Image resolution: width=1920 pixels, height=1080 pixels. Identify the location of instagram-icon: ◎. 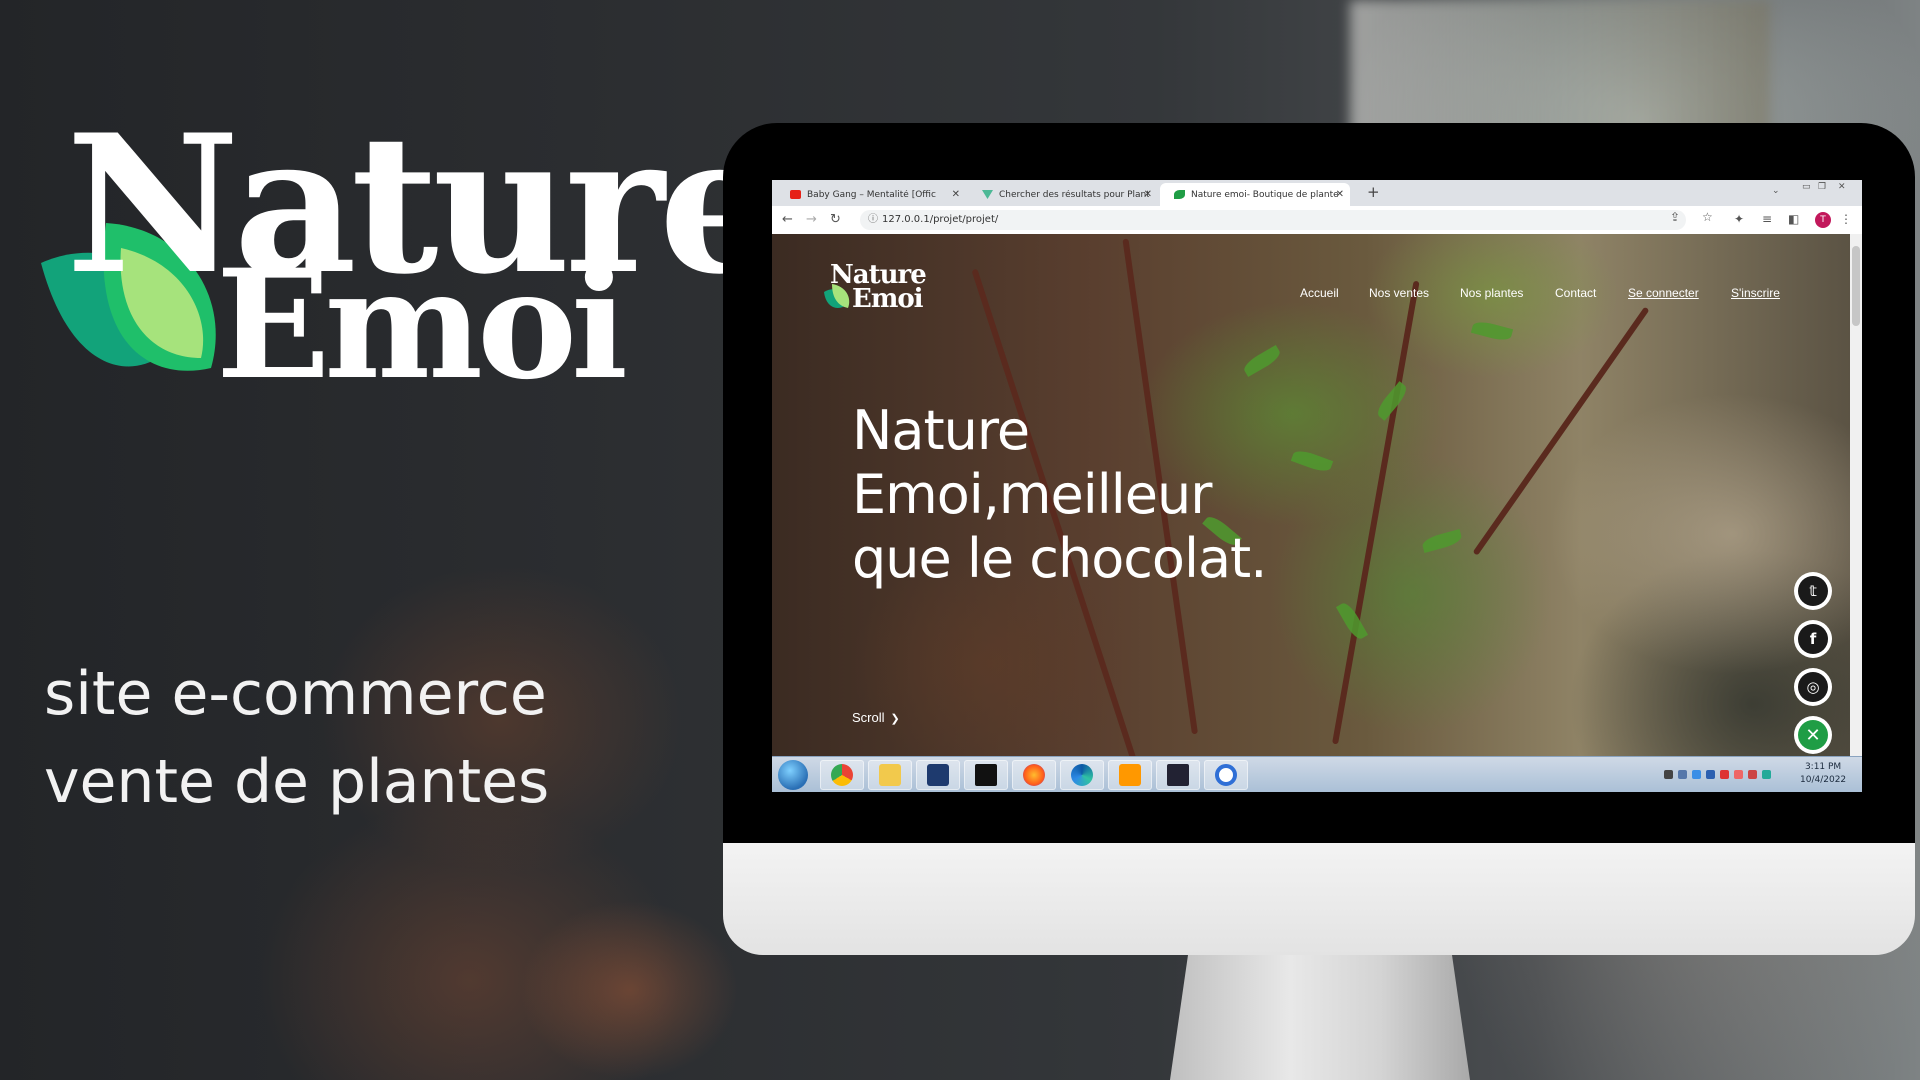
(1813, 687).